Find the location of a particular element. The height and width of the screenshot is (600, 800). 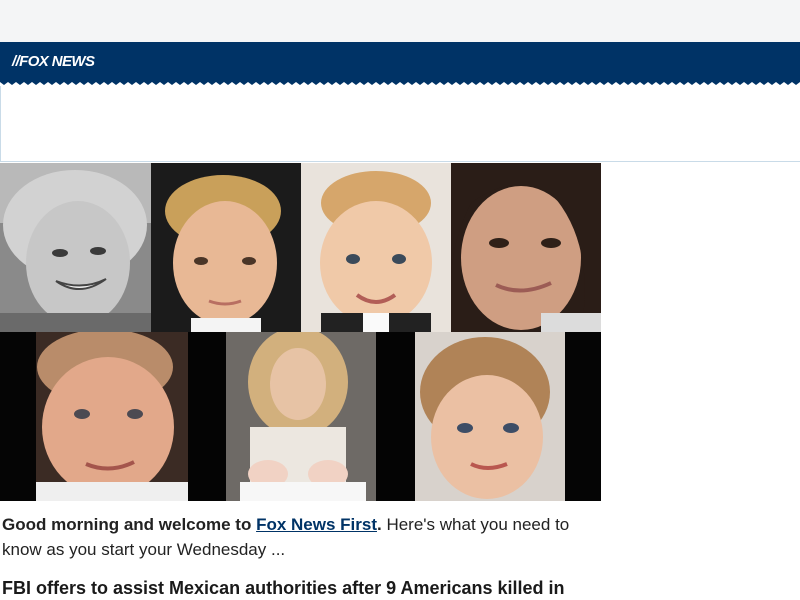

photo-freckled-boy is located at coordinates (94, 416).